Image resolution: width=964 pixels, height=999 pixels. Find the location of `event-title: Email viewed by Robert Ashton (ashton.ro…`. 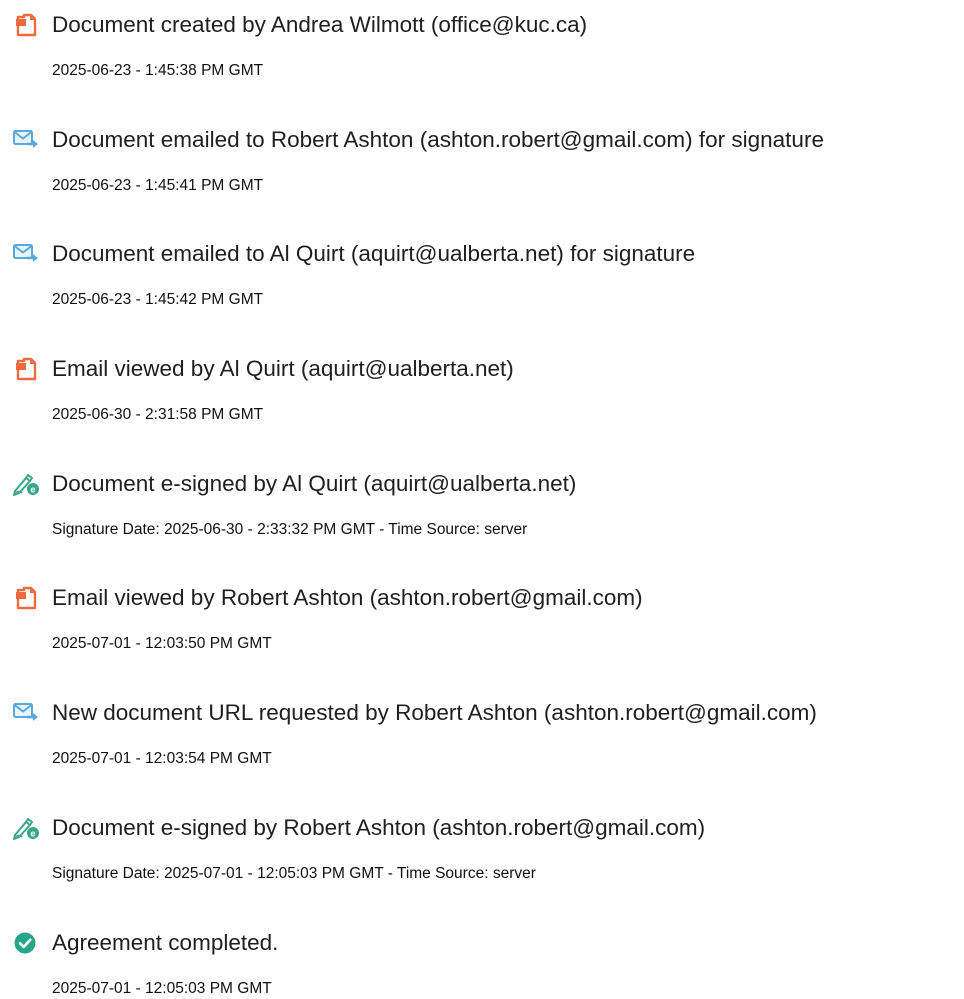

event-title: Email viewed by Robert Ashton (ashton.ro… is located at coordinates (347, 597).